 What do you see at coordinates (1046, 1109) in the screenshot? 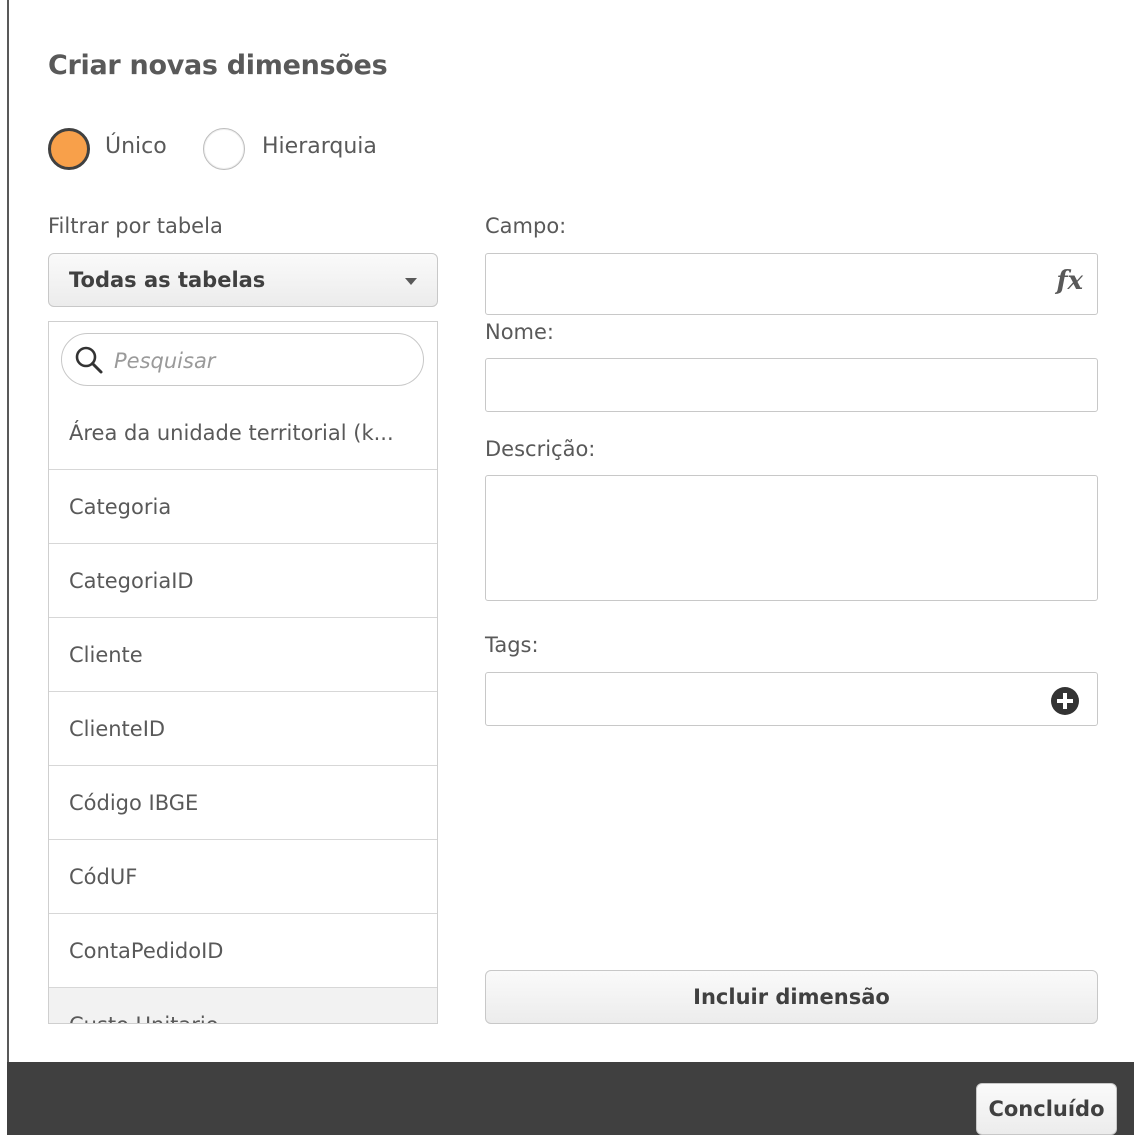
I see `done-button: Concluído` at bounding box center [1046, 1109].